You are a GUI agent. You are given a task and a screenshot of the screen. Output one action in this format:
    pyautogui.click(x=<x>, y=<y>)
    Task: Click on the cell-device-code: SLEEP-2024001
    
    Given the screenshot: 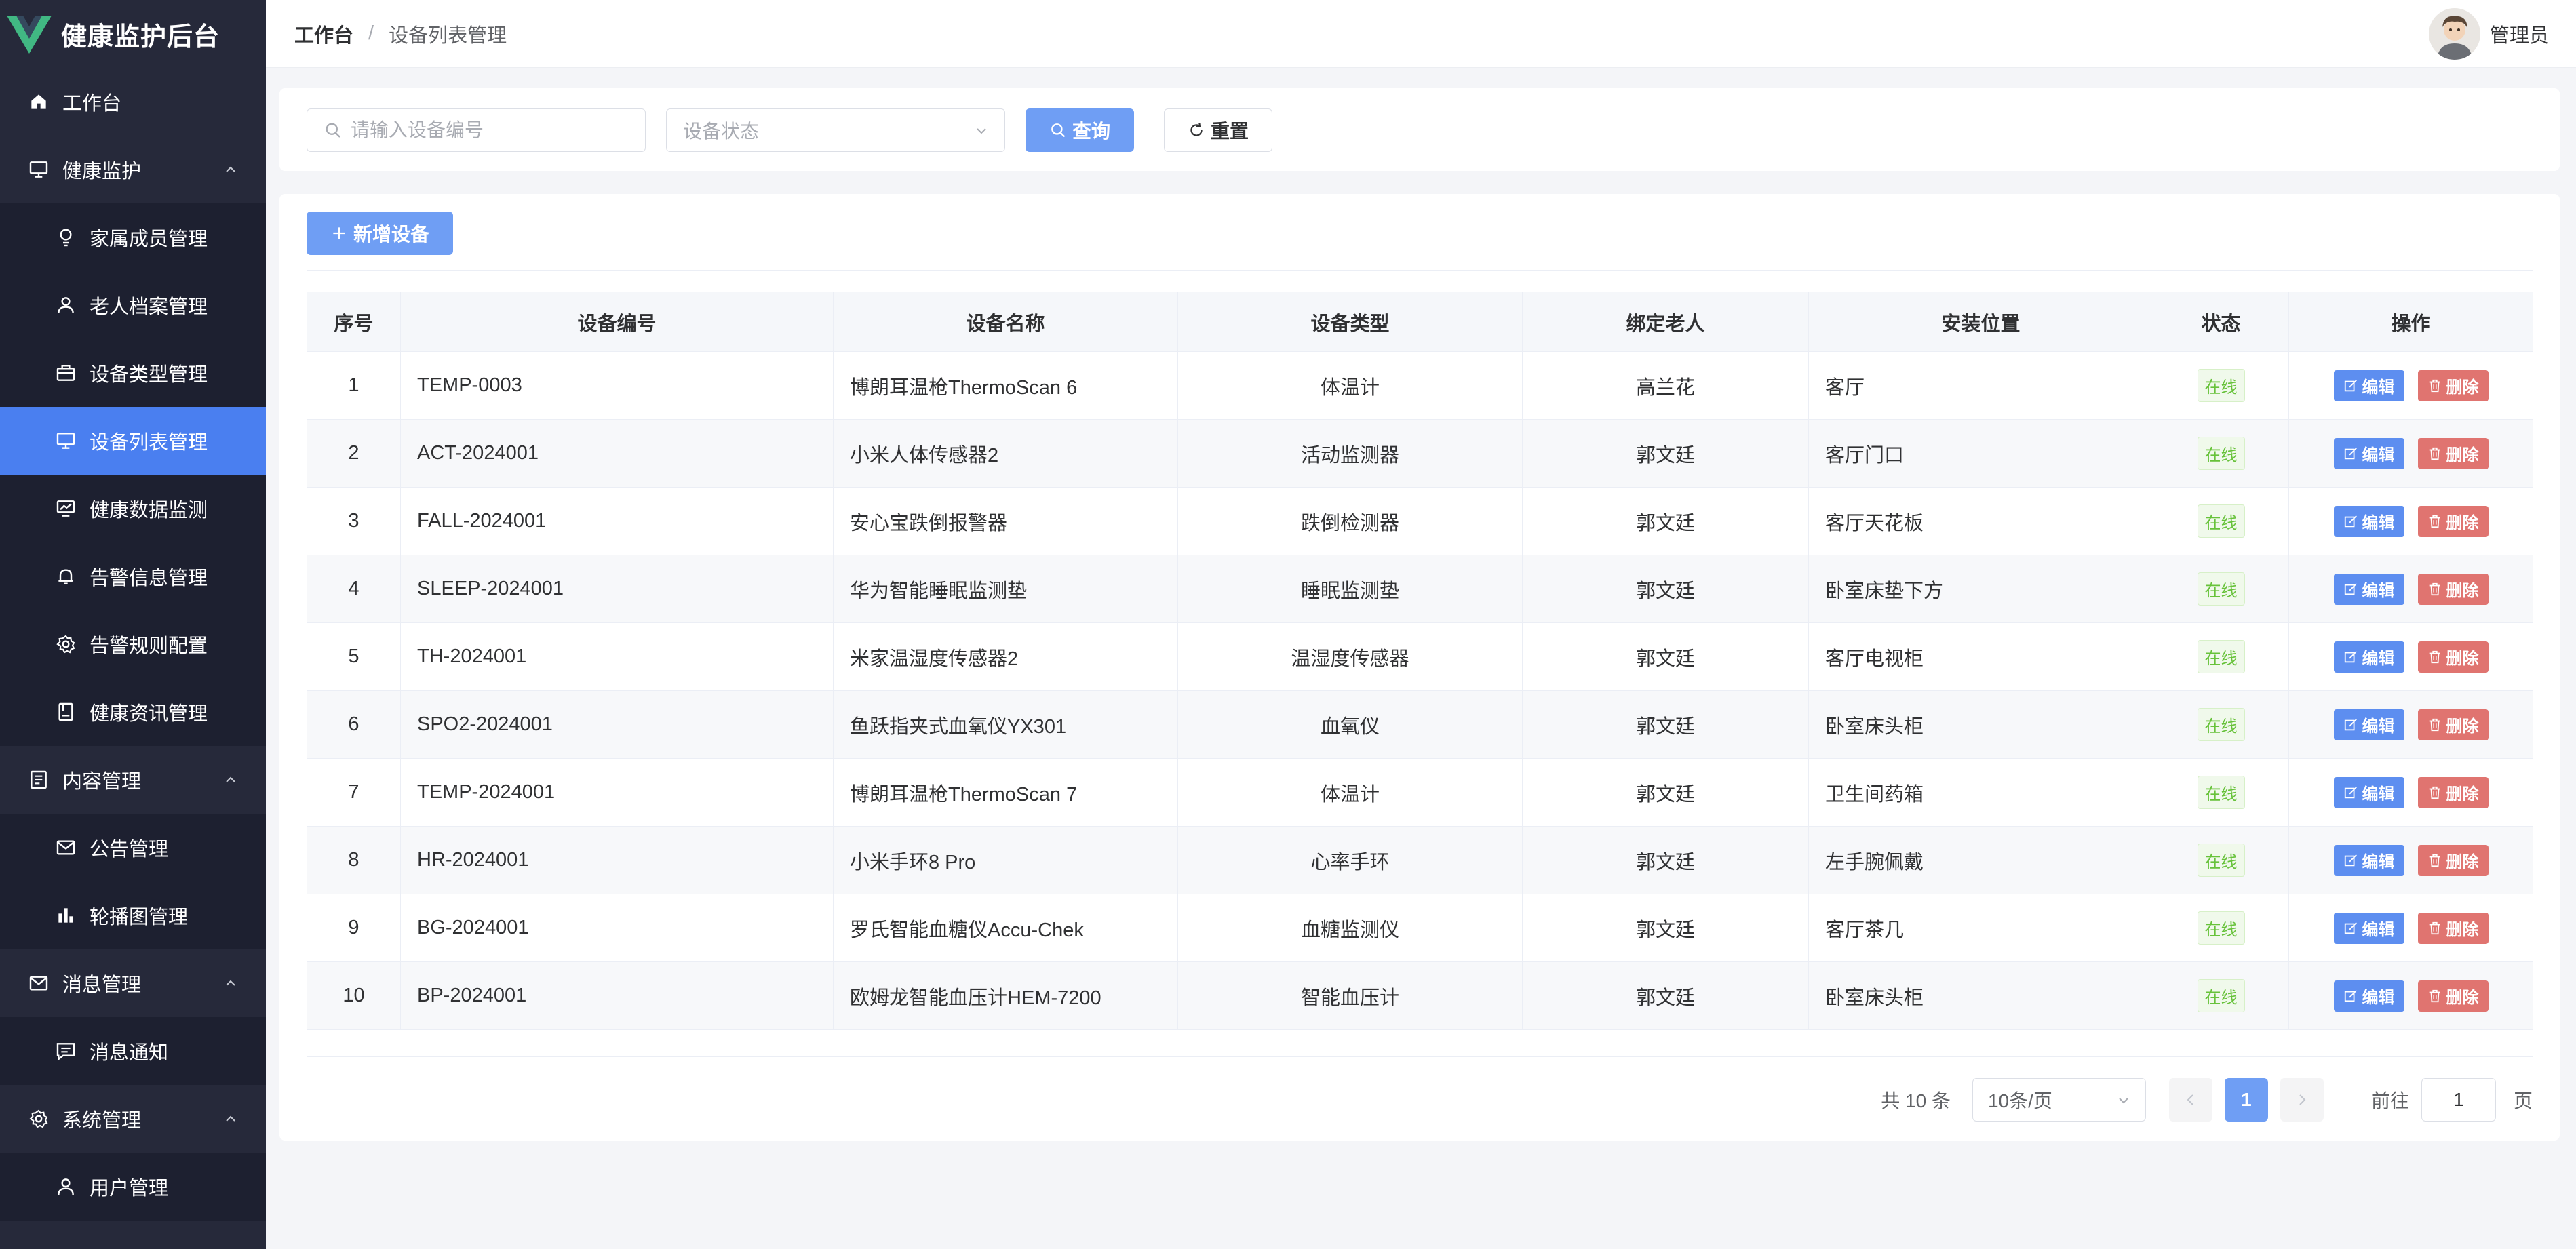 What is the action you would take?
    pyautogui.click(x=617, y=589)
    